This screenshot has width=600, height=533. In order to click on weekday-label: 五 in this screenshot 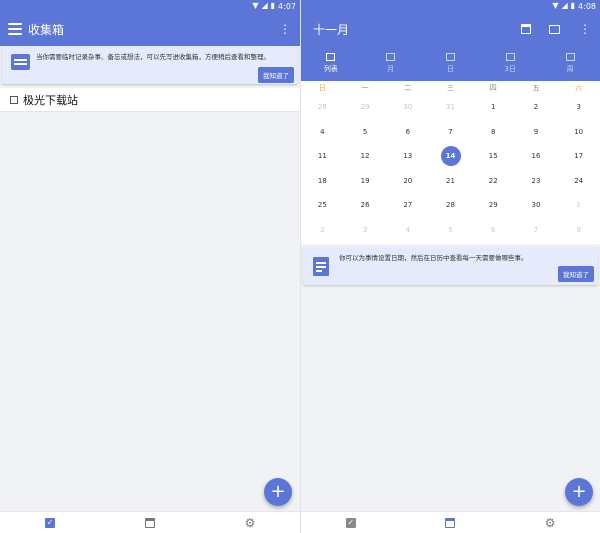, I will do `click(536, 88)`.